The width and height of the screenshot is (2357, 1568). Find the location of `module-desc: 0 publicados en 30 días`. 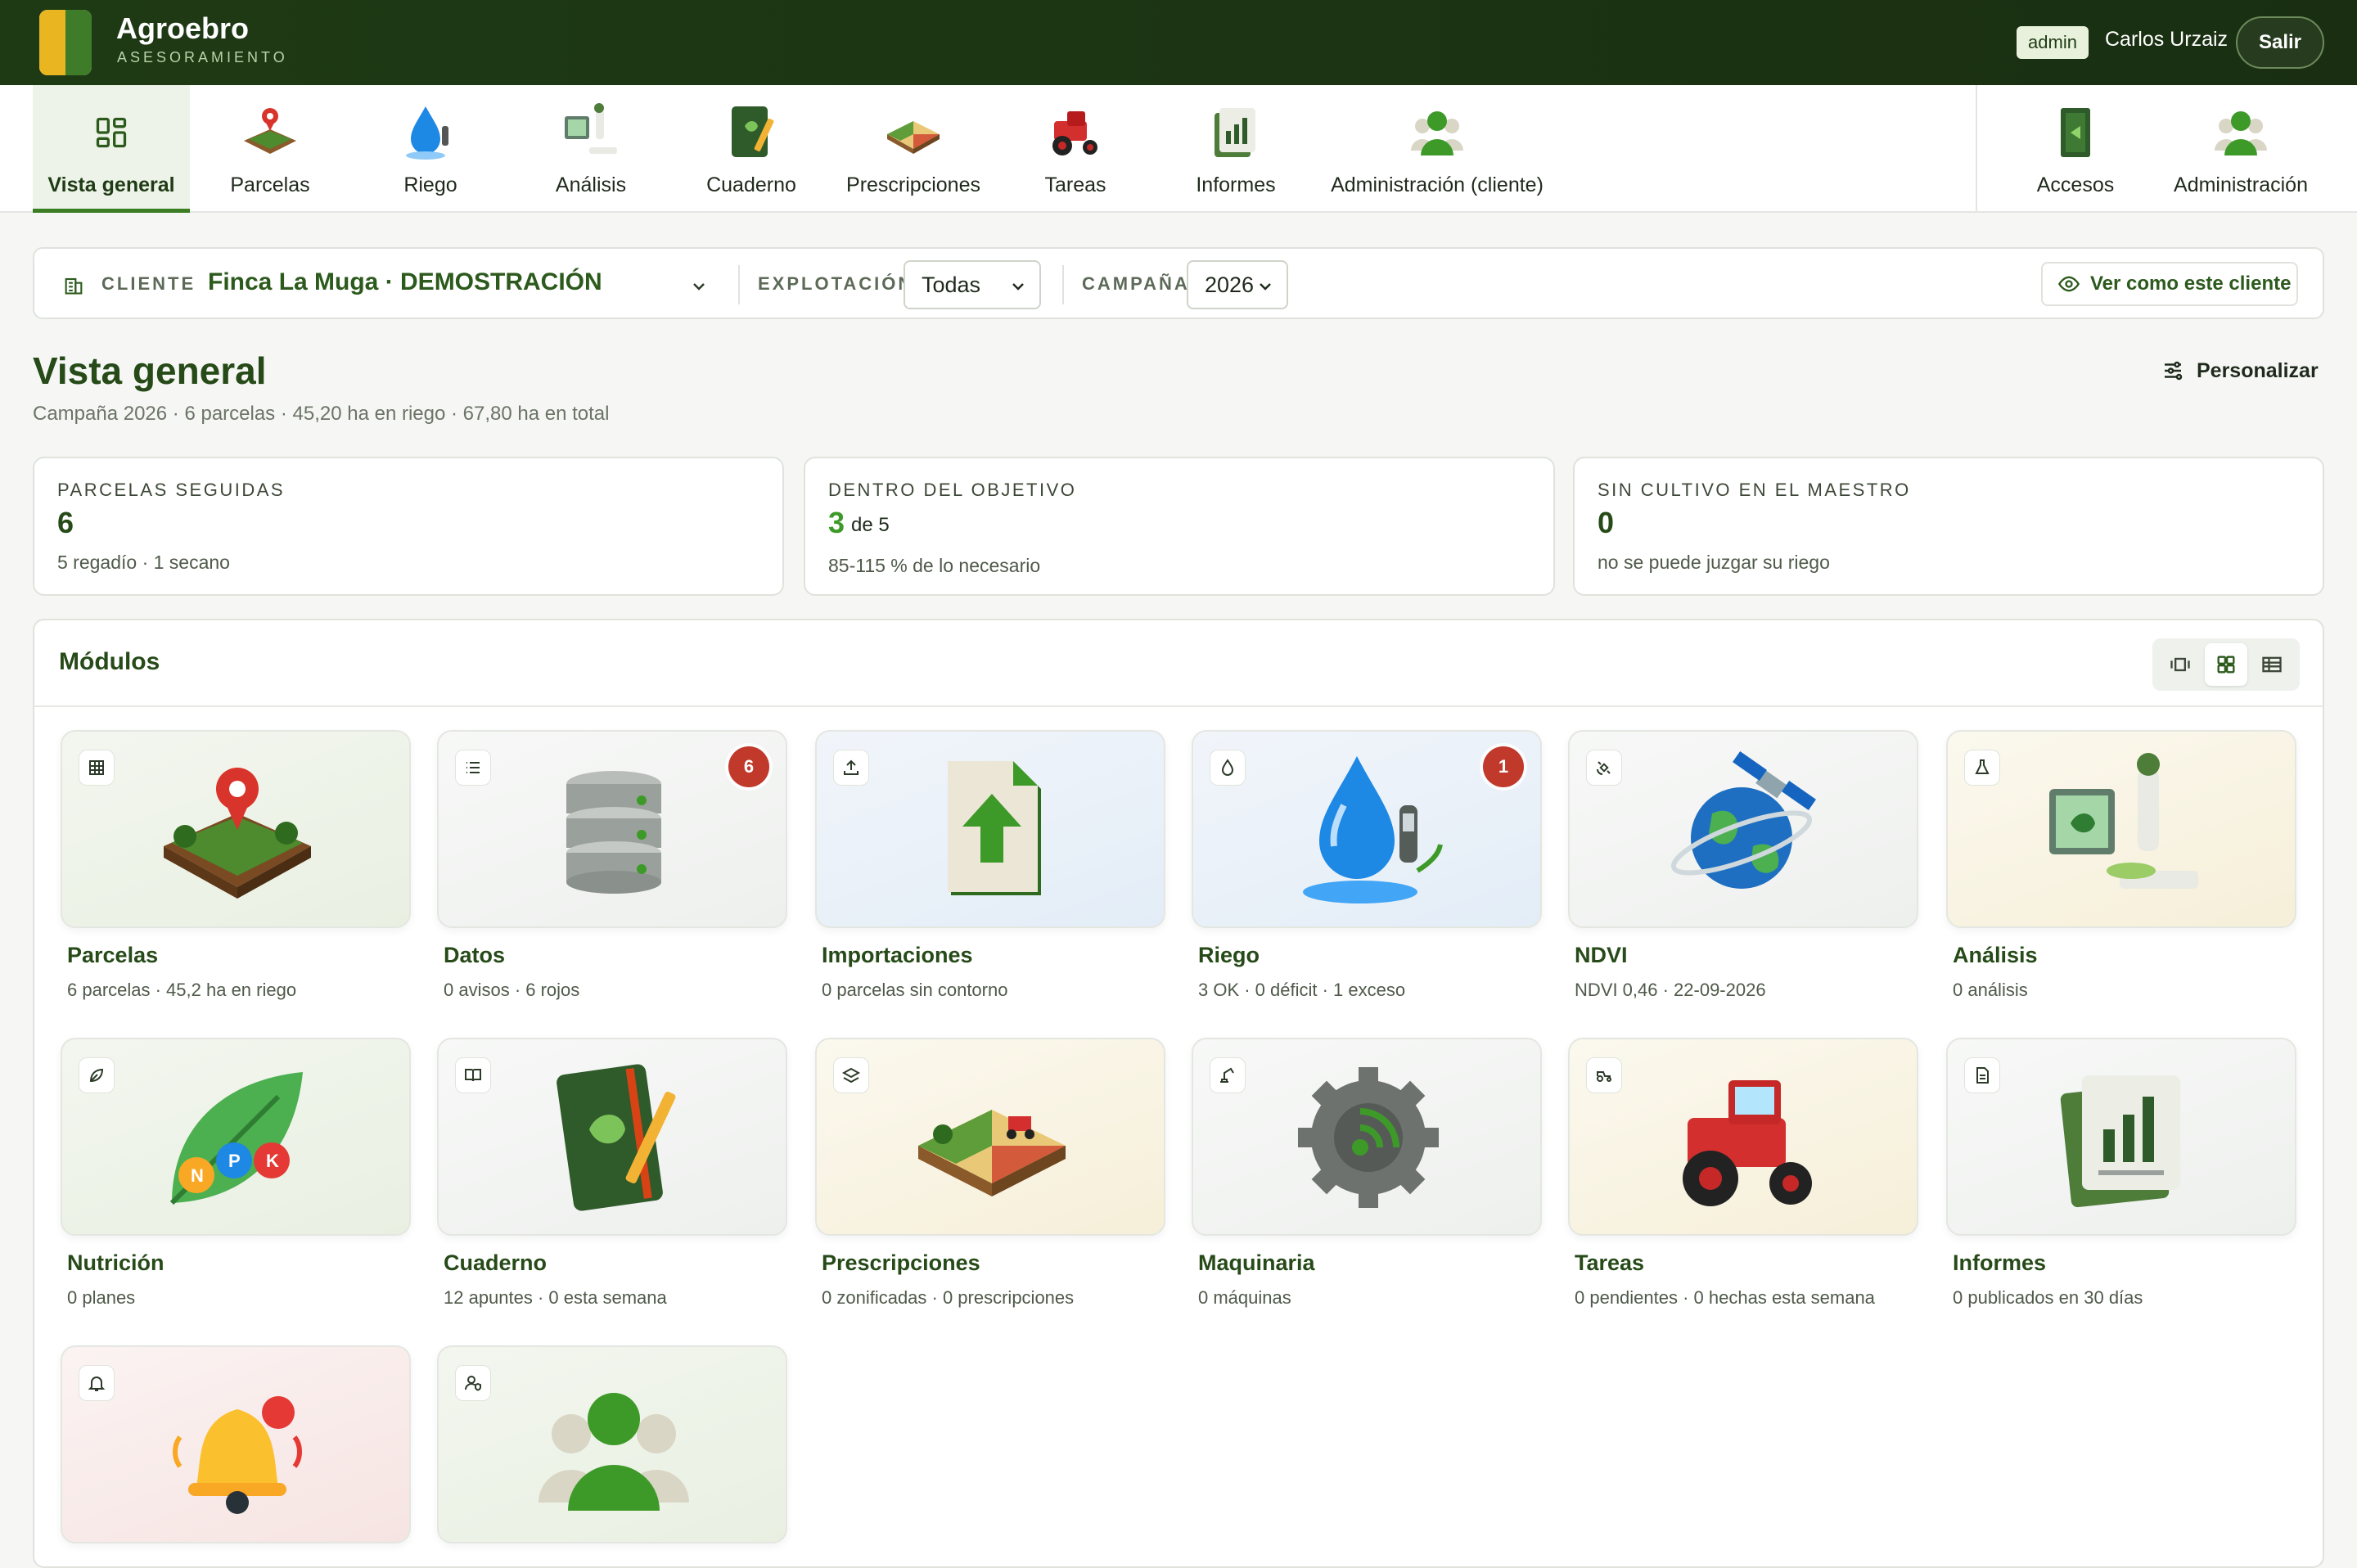

module-desc: 0 publicados en 30 días is located at coordinates (2048, 1297).